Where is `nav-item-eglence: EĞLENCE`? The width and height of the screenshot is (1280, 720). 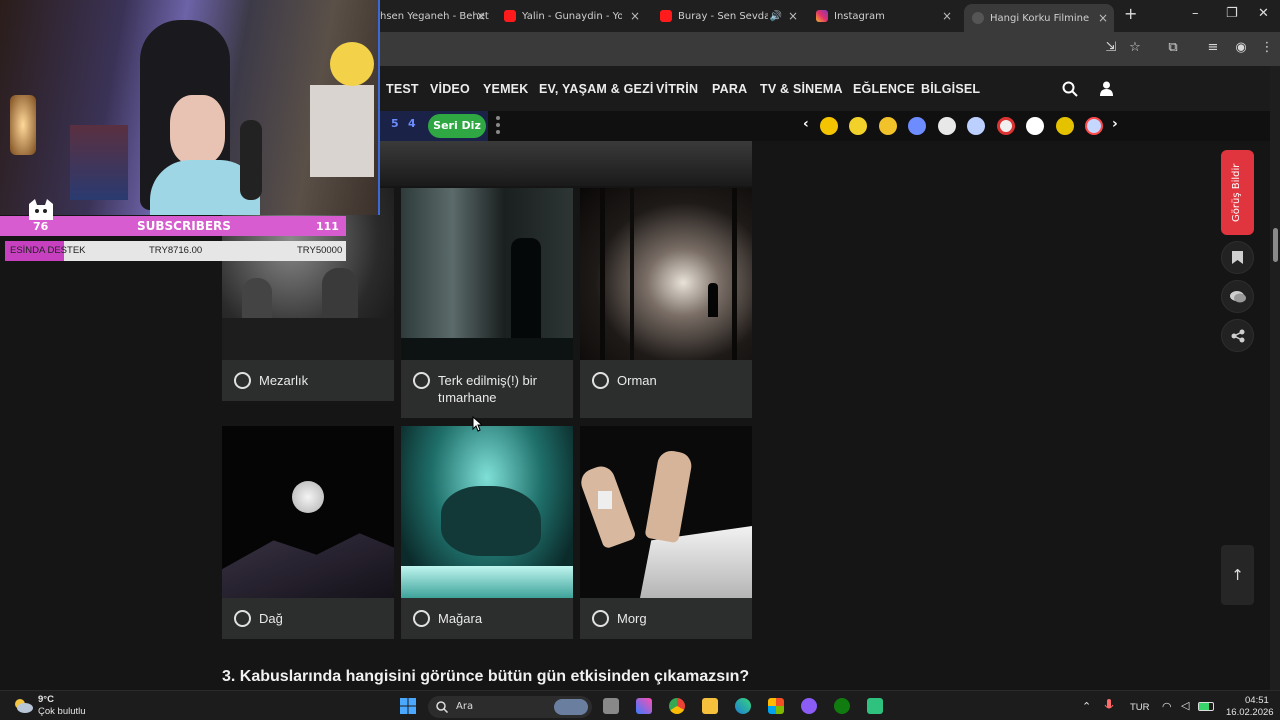 nav-item-eglence: EĞLENCE is located at coordinates (884, 89).